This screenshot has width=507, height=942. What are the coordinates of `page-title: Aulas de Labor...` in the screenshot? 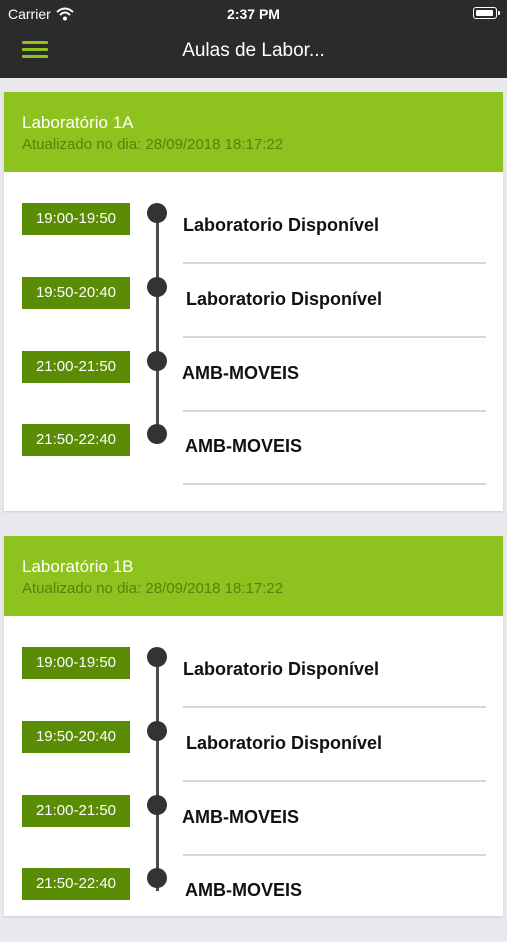 It's located at (253, 50).